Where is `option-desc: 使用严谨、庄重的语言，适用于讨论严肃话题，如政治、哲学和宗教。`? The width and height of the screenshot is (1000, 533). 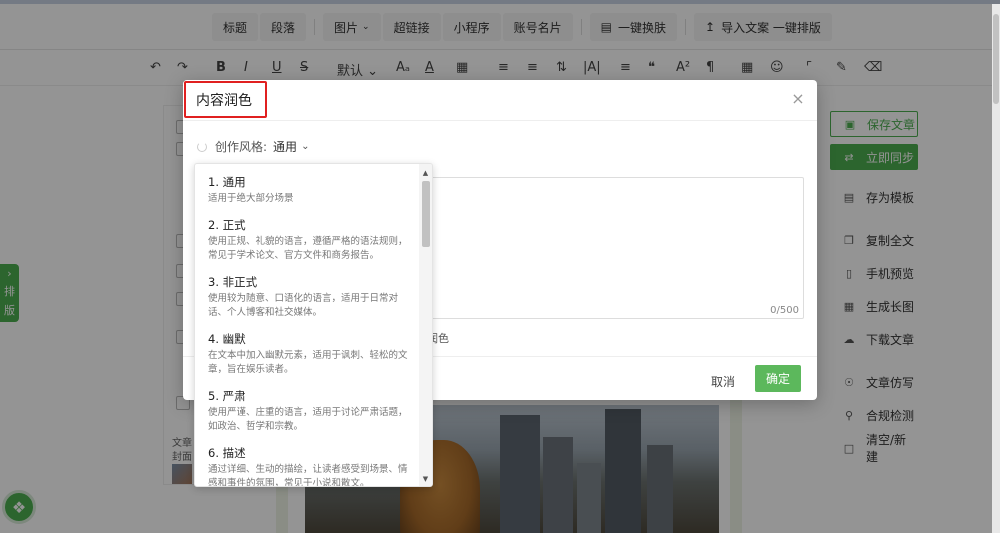 option-desc: 使用严谨、庄重的语言，适用于讨论严肃话题，如政治、哲学和宗教。 is located at coordinates (308, 419).